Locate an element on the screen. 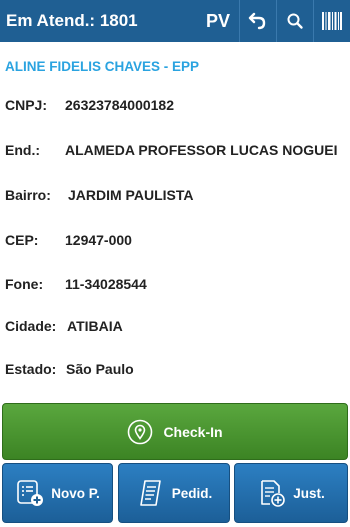 Image resolution: width=350 pixels, height=527 pixels. justify-button: Just. is located at coordinates (291, 493).